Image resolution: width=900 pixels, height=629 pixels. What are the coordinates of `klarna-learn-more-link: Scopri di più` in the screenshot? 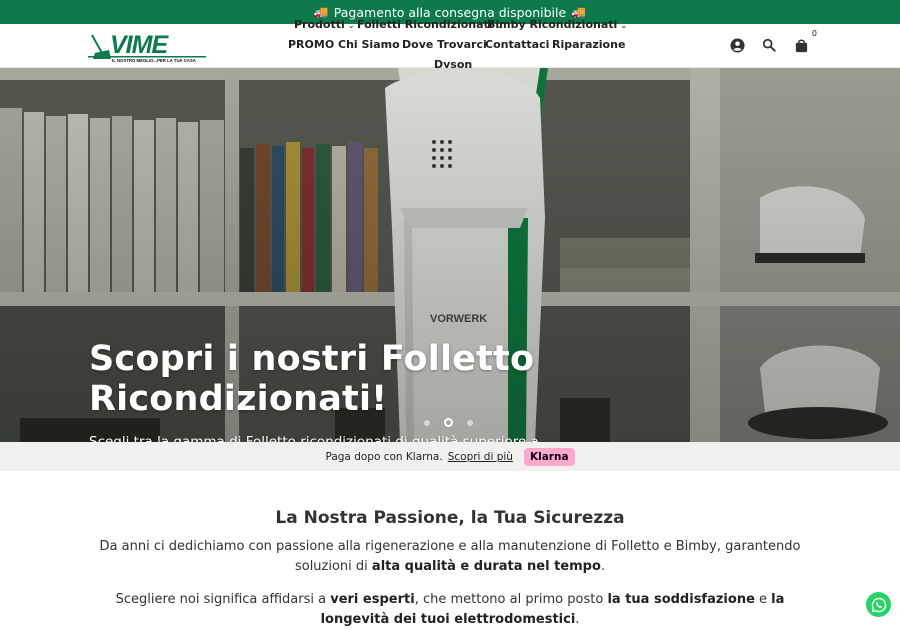 It's located at (480, 457).